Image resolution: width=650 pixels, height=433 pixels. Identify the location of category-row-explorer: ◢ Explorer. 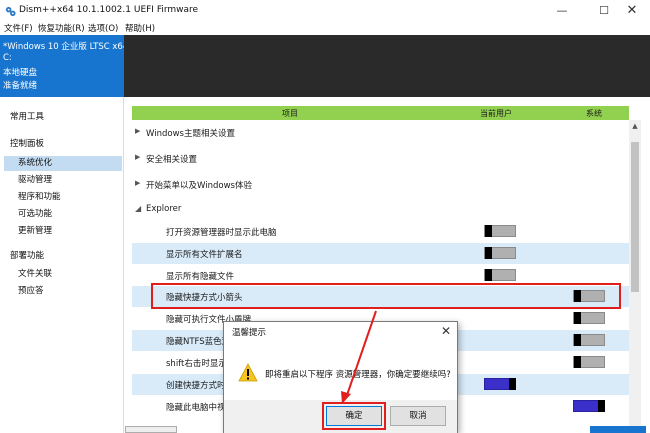
(380, 209).